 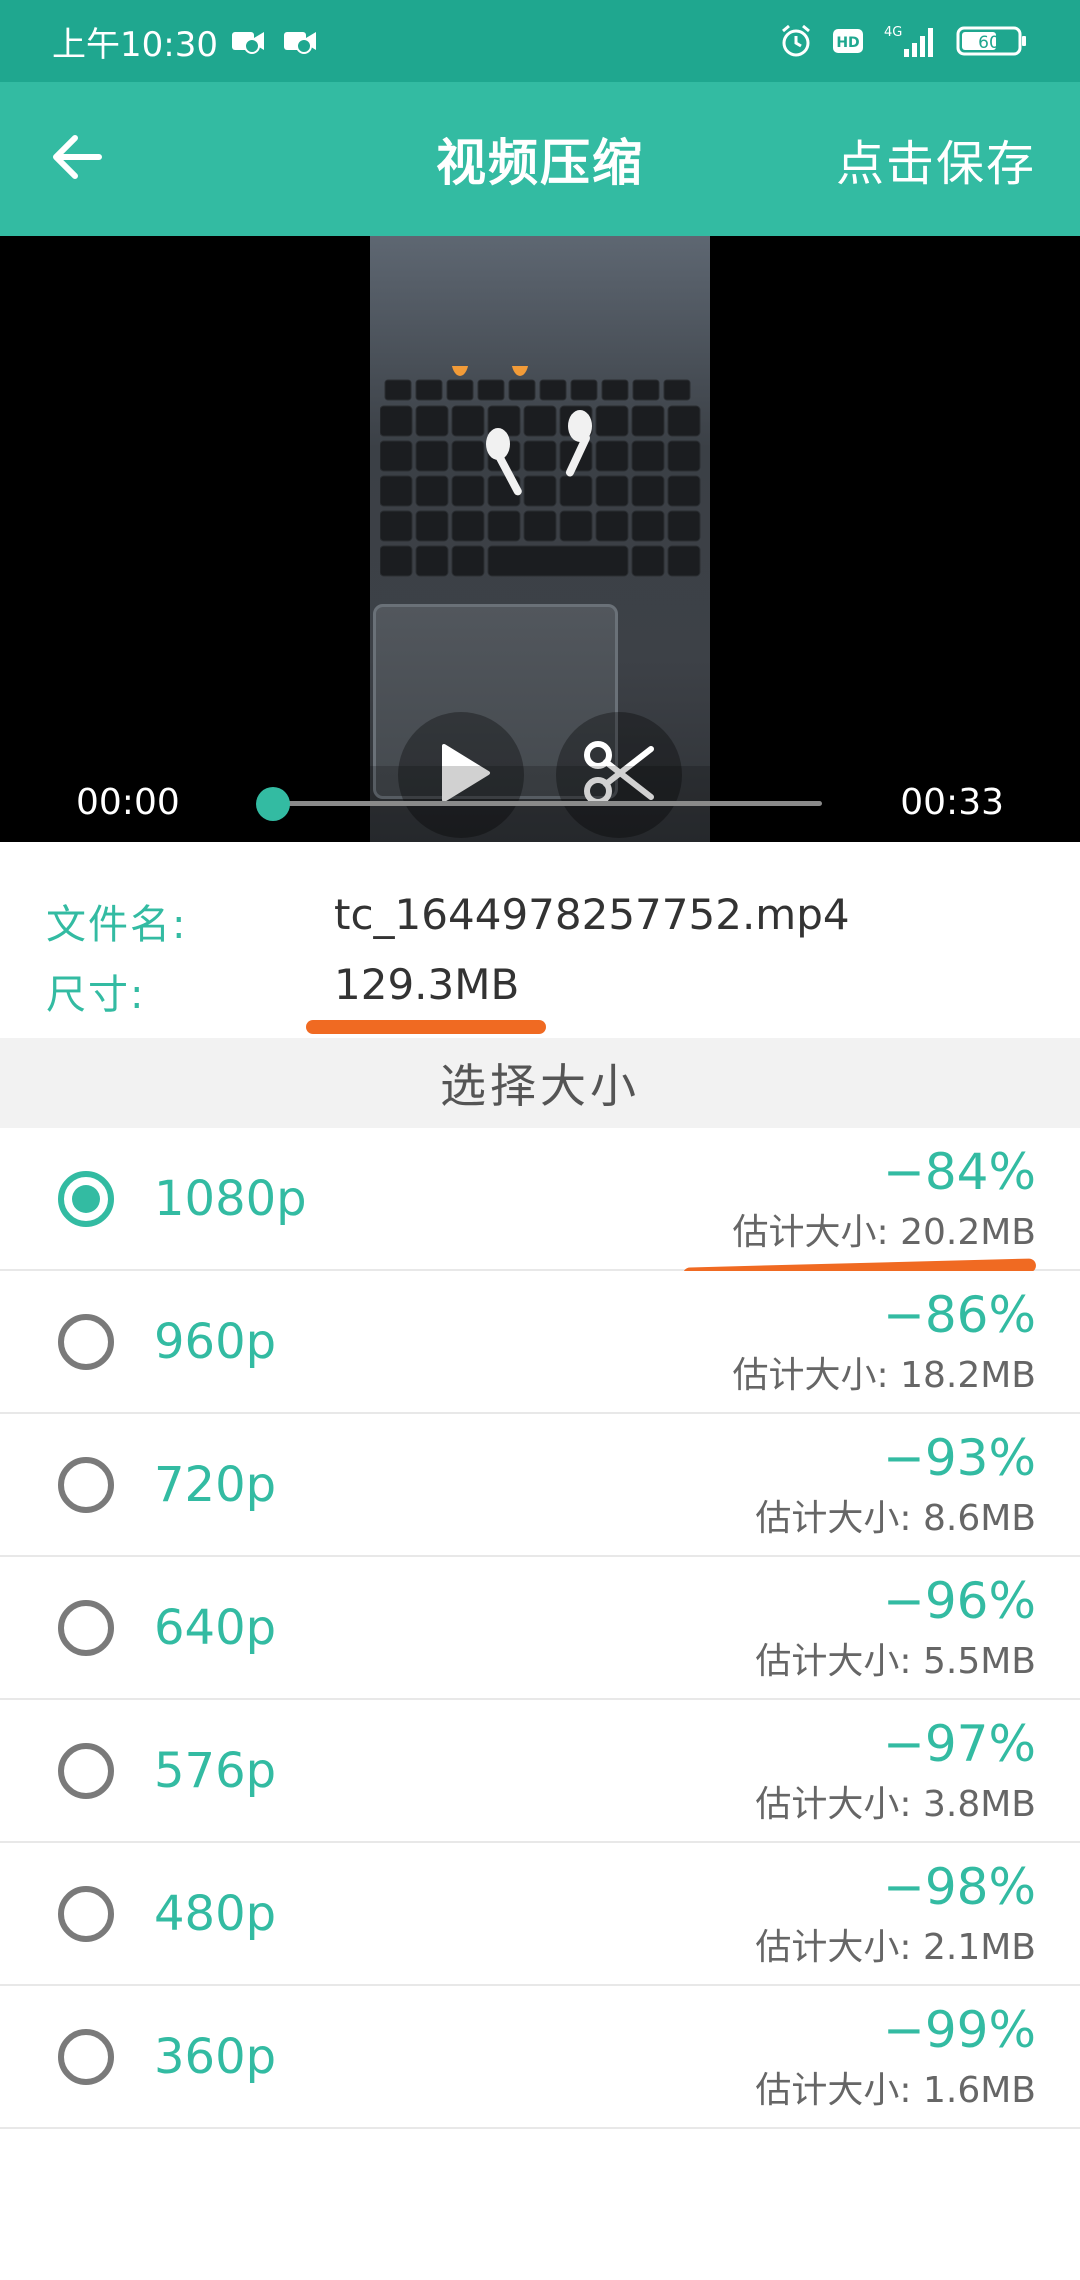 I want to click on toy-figure-image, so click(x=490, y=371).